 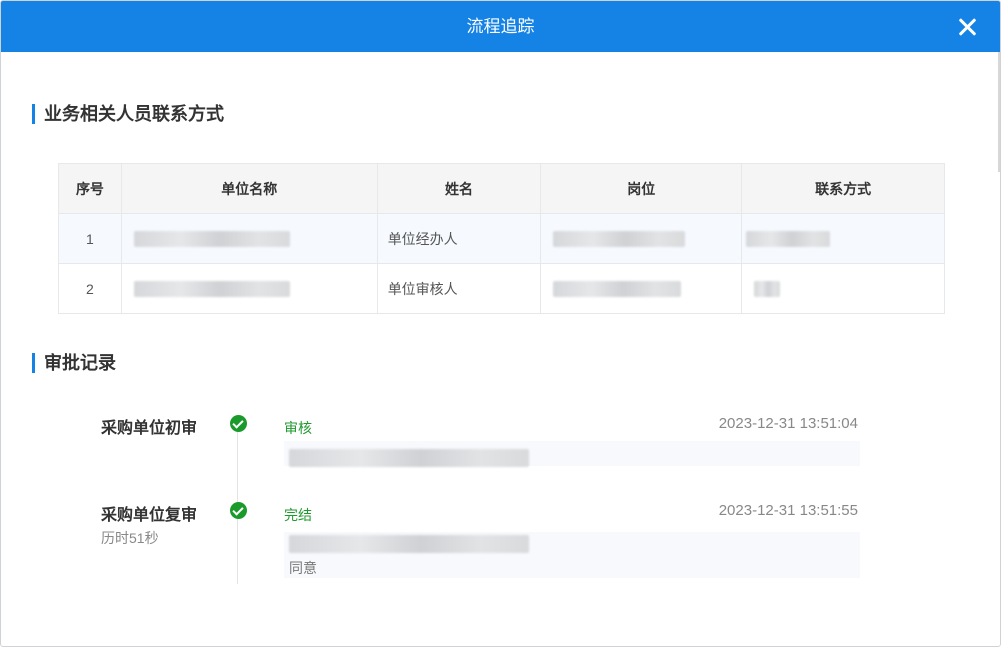 I want to click on step-timestamp: 2023-12-31 13:51:04, so click(x=788, y=423).